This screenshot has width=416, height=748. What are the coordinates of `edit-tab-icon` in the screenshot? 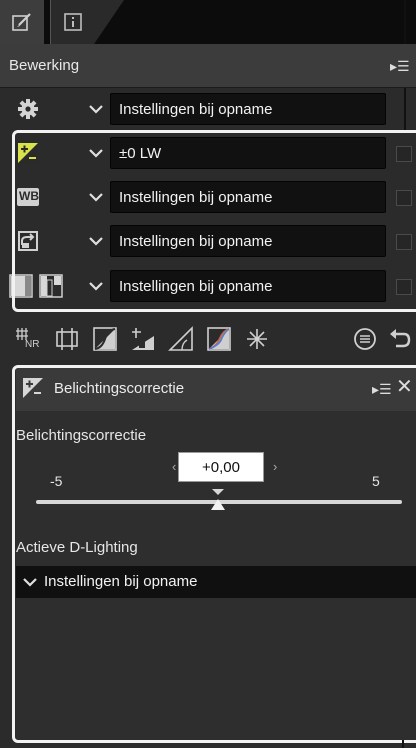 It's located at (21, 22).